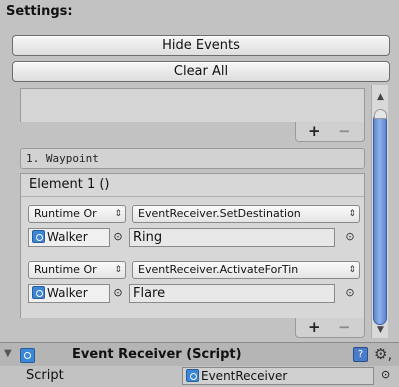 Image resolution: width=399 pixels, height=387 pixels. What do you see at coordinates (380, 330) in the screenshot?
I see `scroll-down-icon: ▼` at bounding box center [380, 330].